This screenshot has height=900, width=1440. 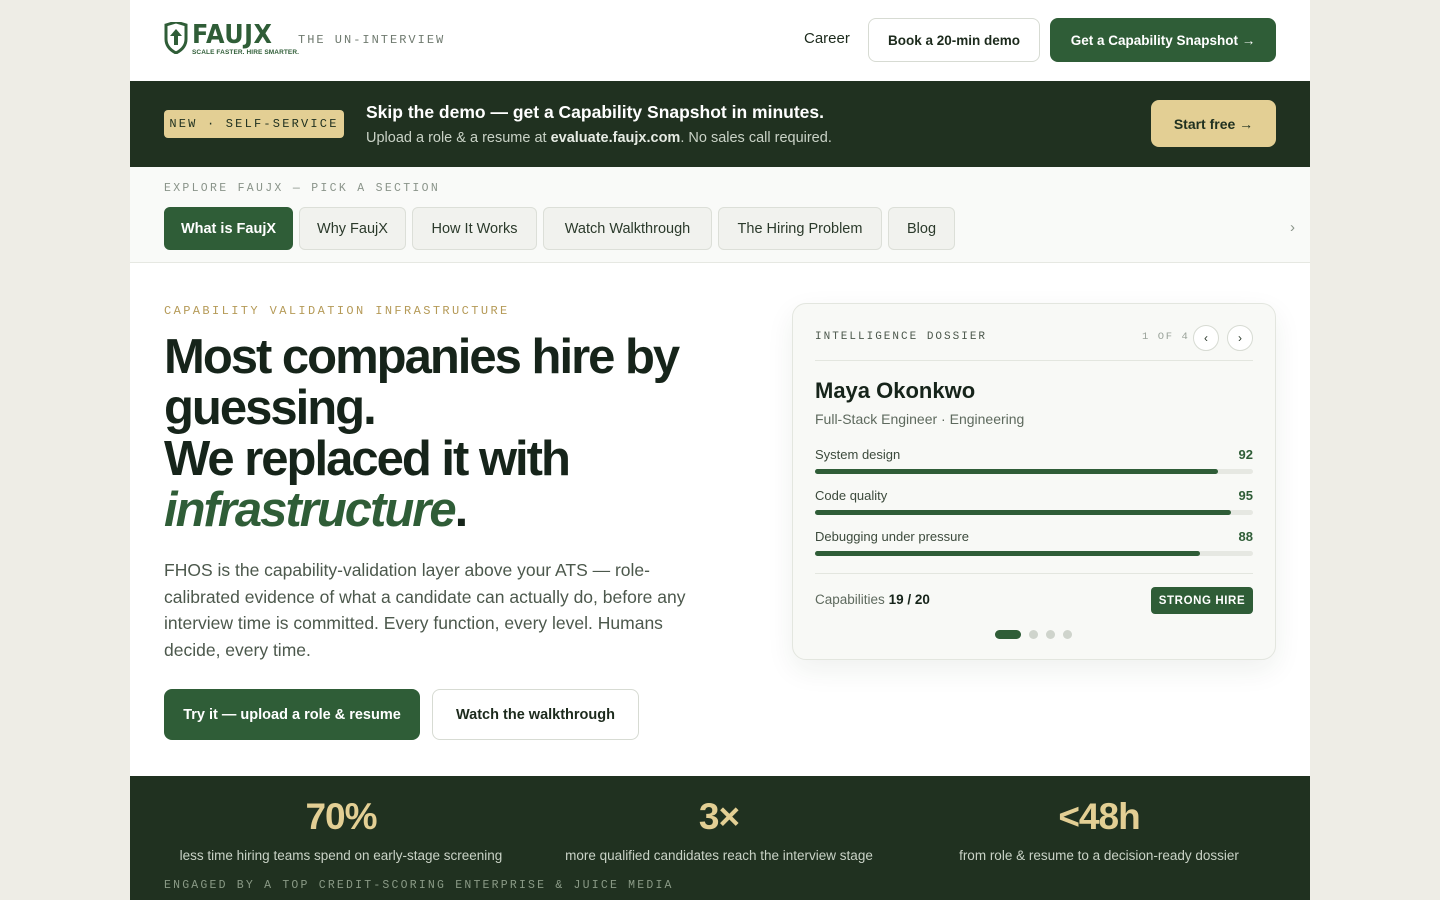 I want to click on skill-name: Code quality, so click(x=851, y=495).